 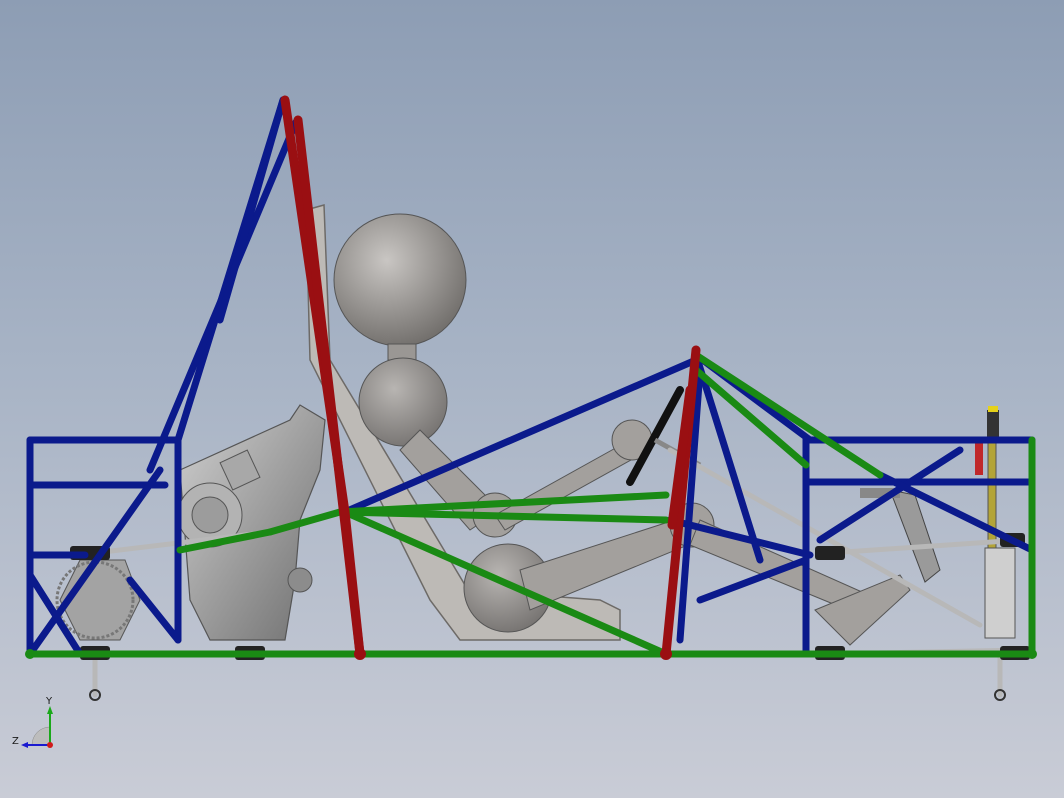 I want to click on triad-y-label: Y, so click(x=49, y=701).